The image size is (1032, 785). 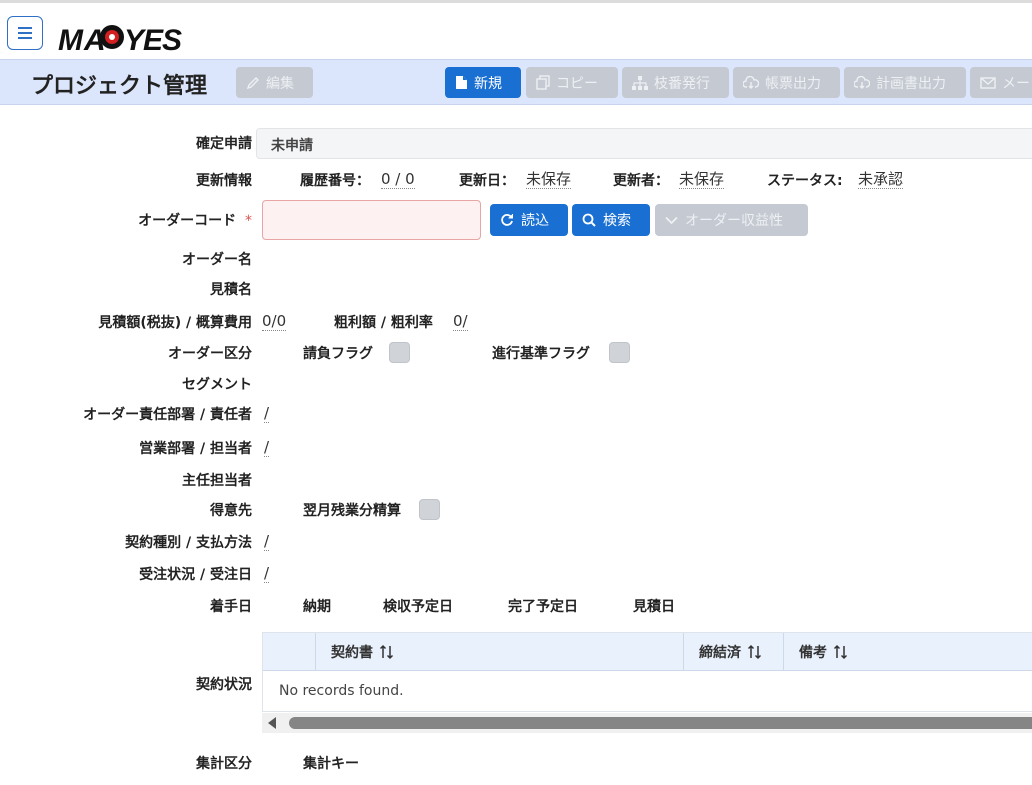 I want to click on hamburger-icon, so click(x=25, y=33).